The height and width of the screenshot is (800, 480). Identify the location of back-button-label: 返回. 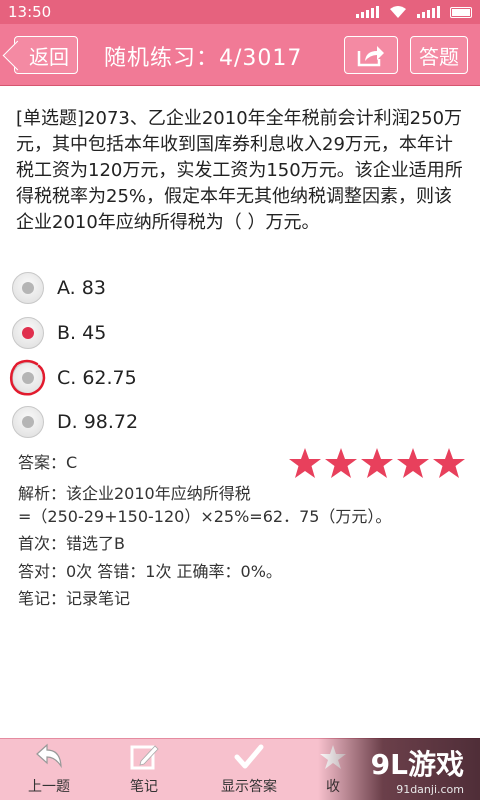
(49, 56).